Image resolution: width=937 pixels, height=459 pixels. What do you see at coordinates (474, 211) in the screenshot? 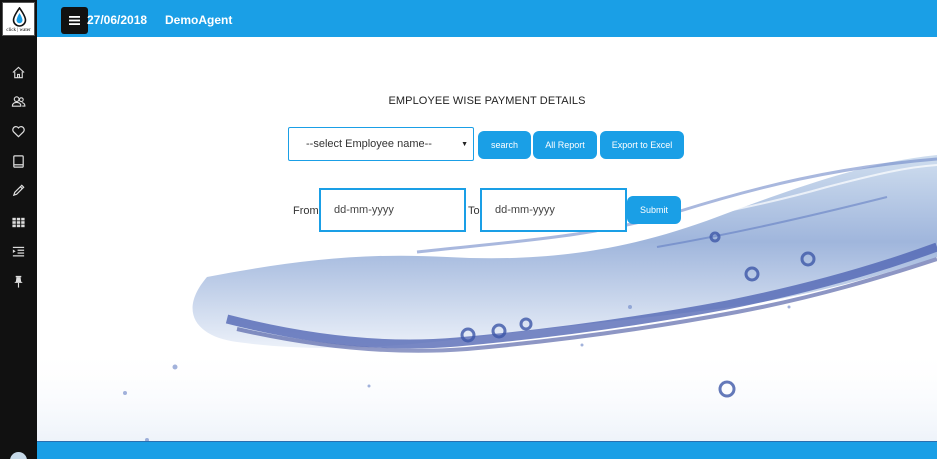
I see `to-label: To` at bounding box center [474, 211].